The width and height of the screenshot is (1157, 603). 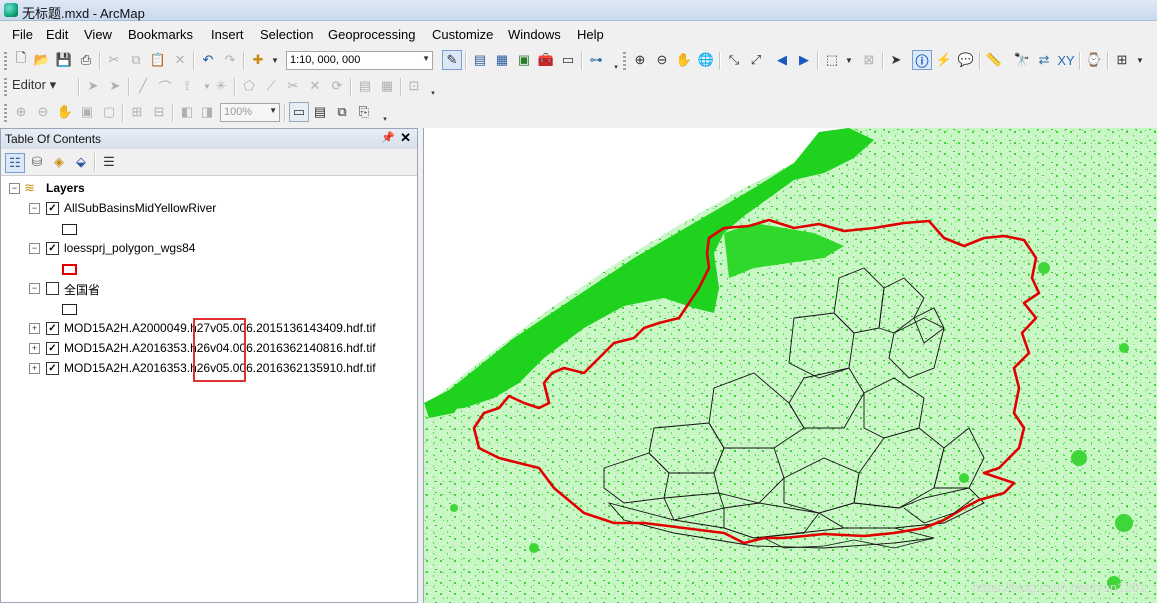 What do you see at coordinates (462, 34) in the screenshot?
I see `menu-customize: Customize` at bounding box center [462, 34].